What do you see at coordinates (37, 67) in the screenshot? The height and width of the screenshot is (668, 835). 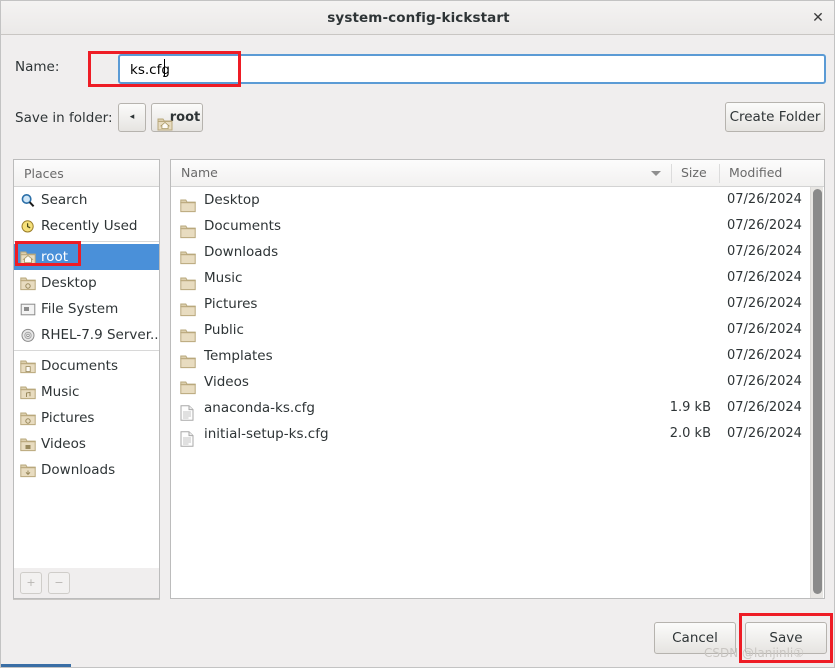 I see `name-label: Name:` at bounding box center [37, 67].